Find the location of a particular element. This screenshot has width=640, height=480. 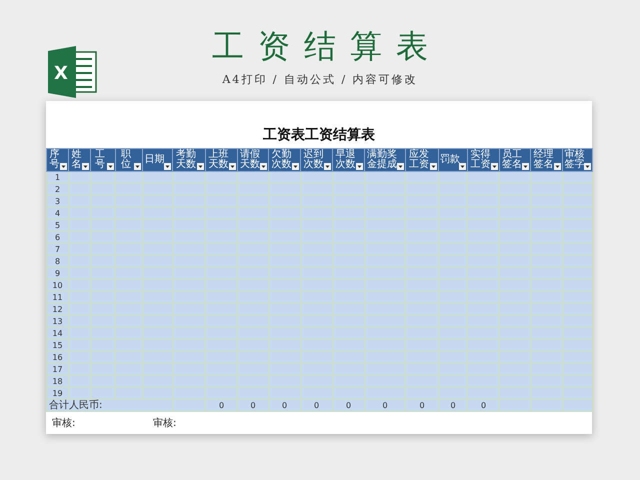

column-header: 罚款 is located at coordinates (453, 160).